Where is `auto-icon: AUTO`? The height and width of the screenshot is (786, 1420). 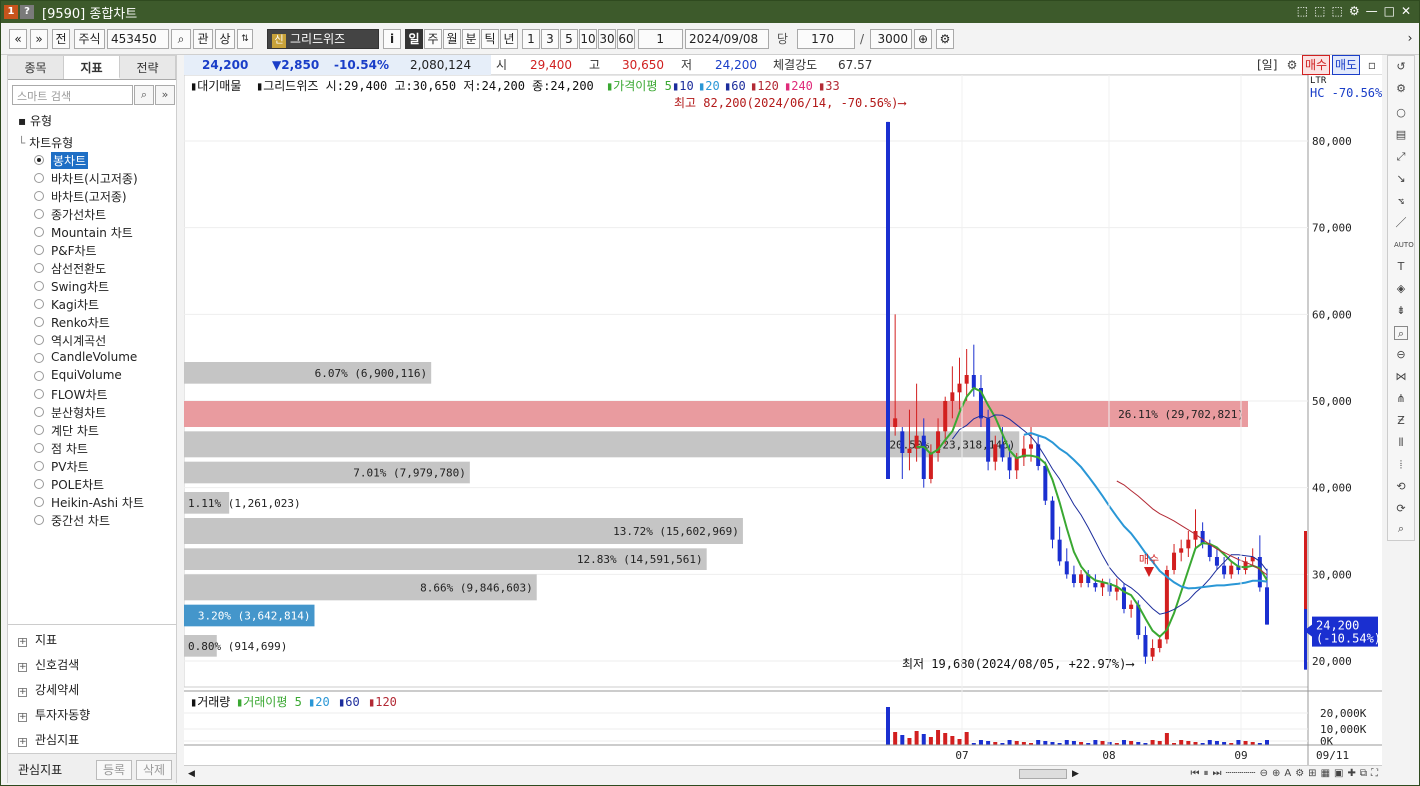
auto-icon: AUTO is located at coordinates (1404, 245).